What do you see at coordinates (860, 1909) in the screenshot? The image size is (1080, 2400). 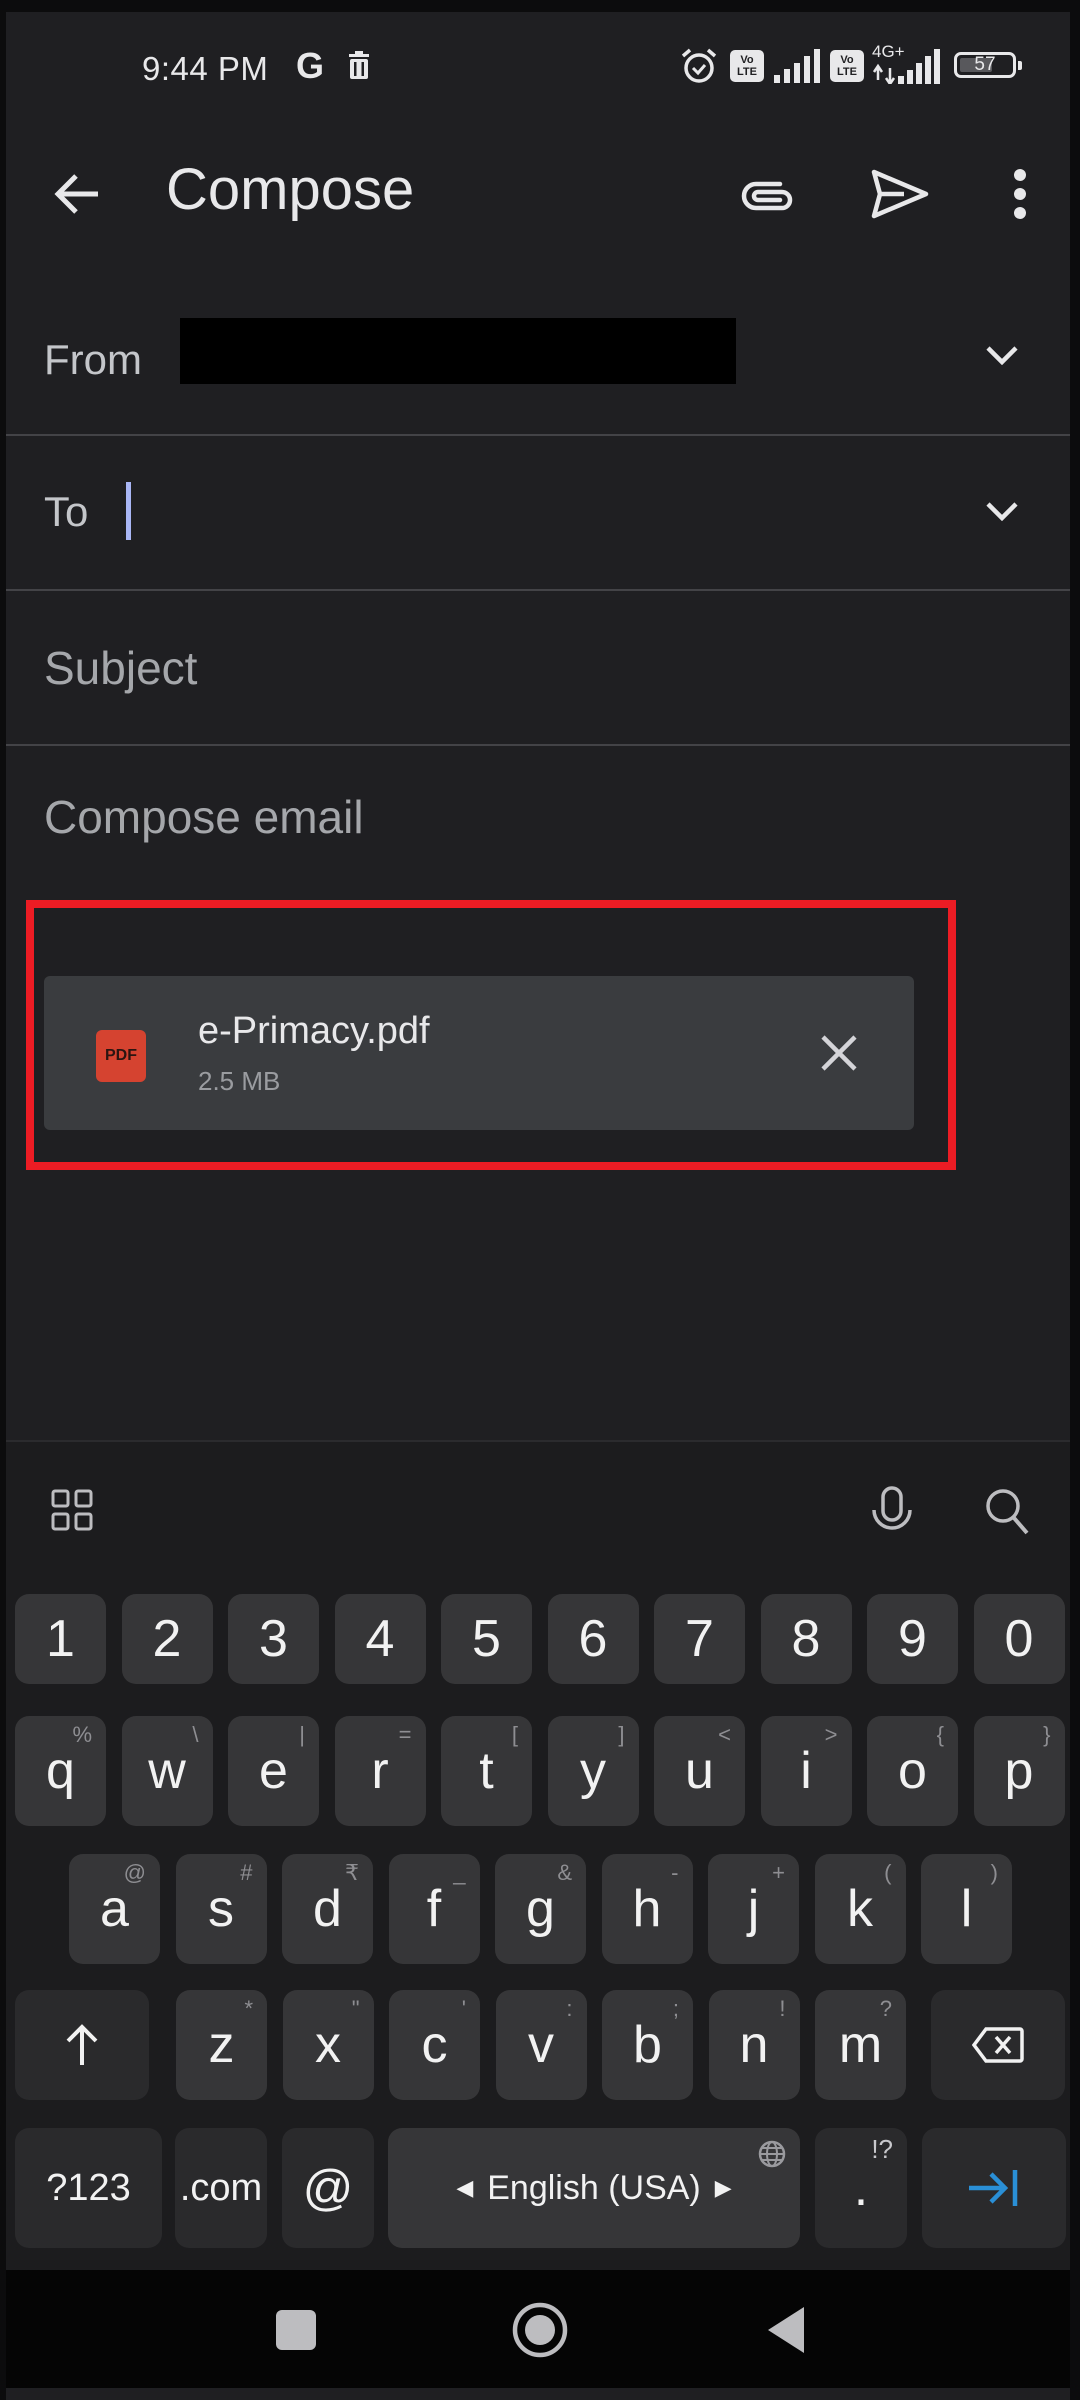 I see `key-k: (k` at bounding box center [860, 1909].